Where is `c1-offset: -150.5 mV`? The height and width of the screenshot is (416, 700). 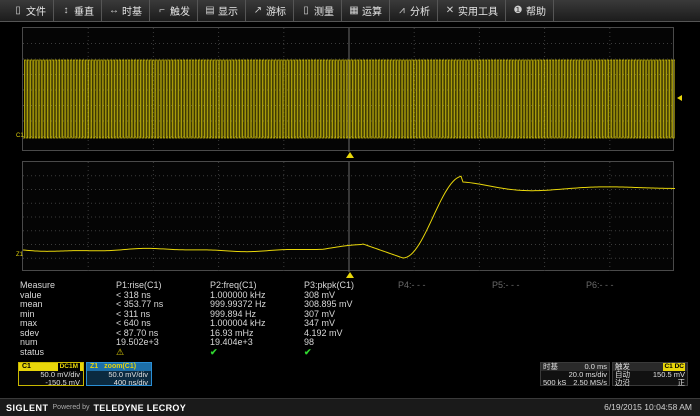 c1-offset: -150.5 mV is located at coordinates (62, 382).